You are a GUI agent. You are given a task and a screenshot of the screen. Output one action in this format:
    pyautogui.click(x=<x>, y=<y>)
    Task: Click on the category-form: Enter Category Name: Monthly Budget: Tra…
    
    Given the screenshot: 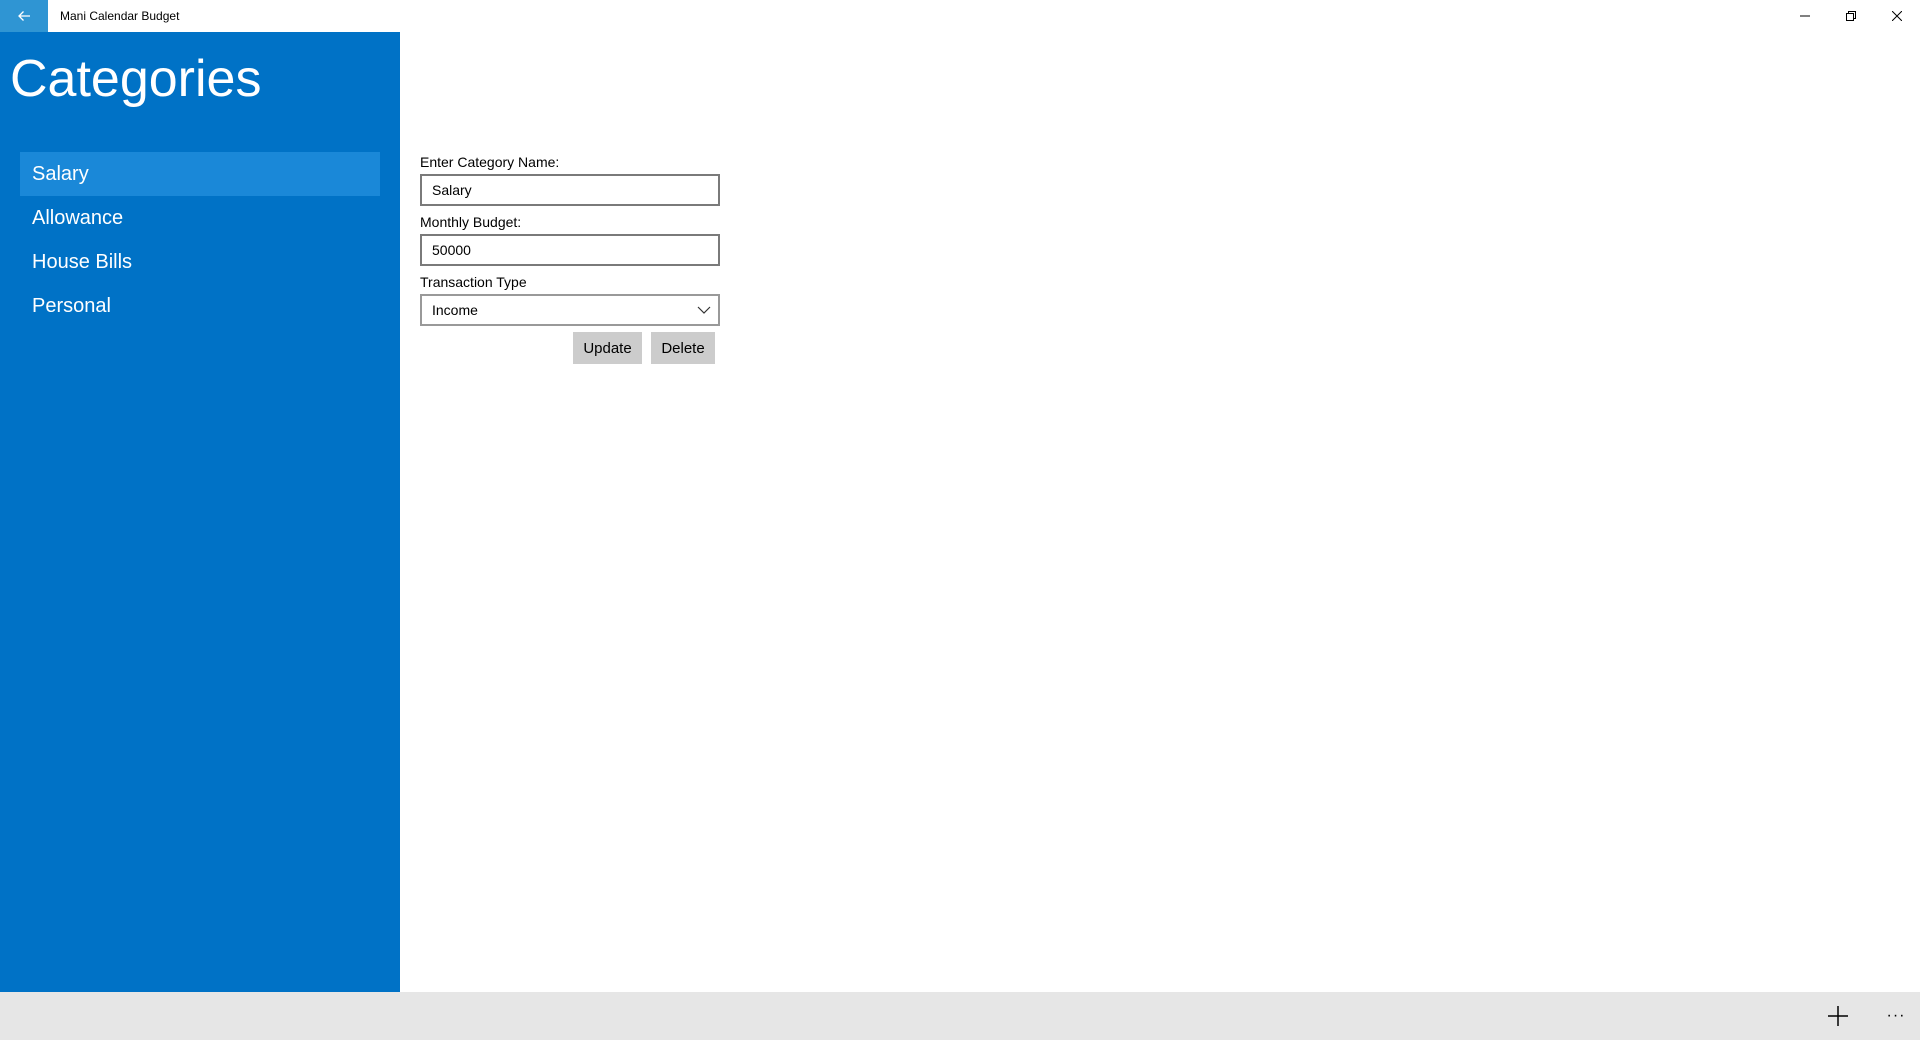 What is the action you would take?
    pyautogui.click(x=570, y=259)
    